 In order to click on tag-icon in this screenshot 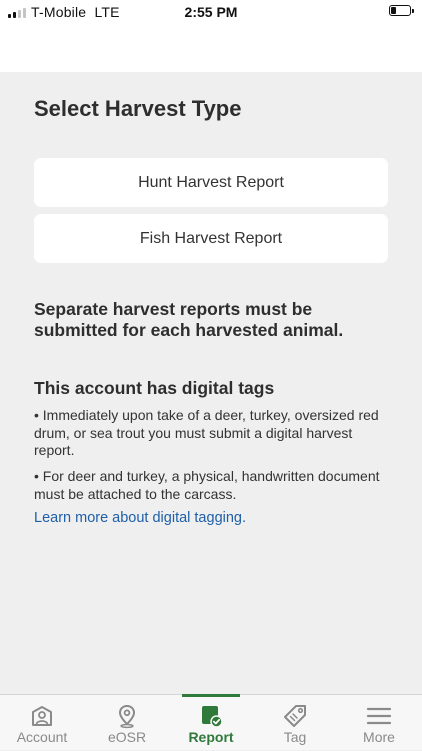, I will do `click(295, 716)`.